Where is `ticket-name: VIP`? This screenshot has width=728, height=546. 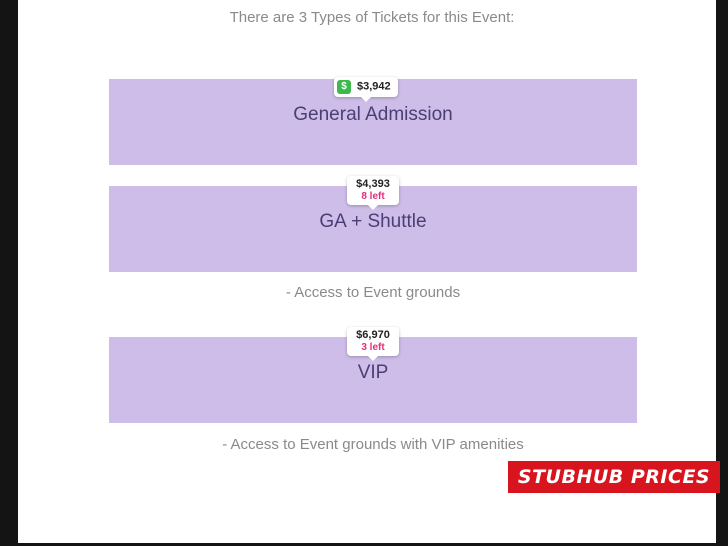 ticket-name: VIP is located at coordinates (373, 372).